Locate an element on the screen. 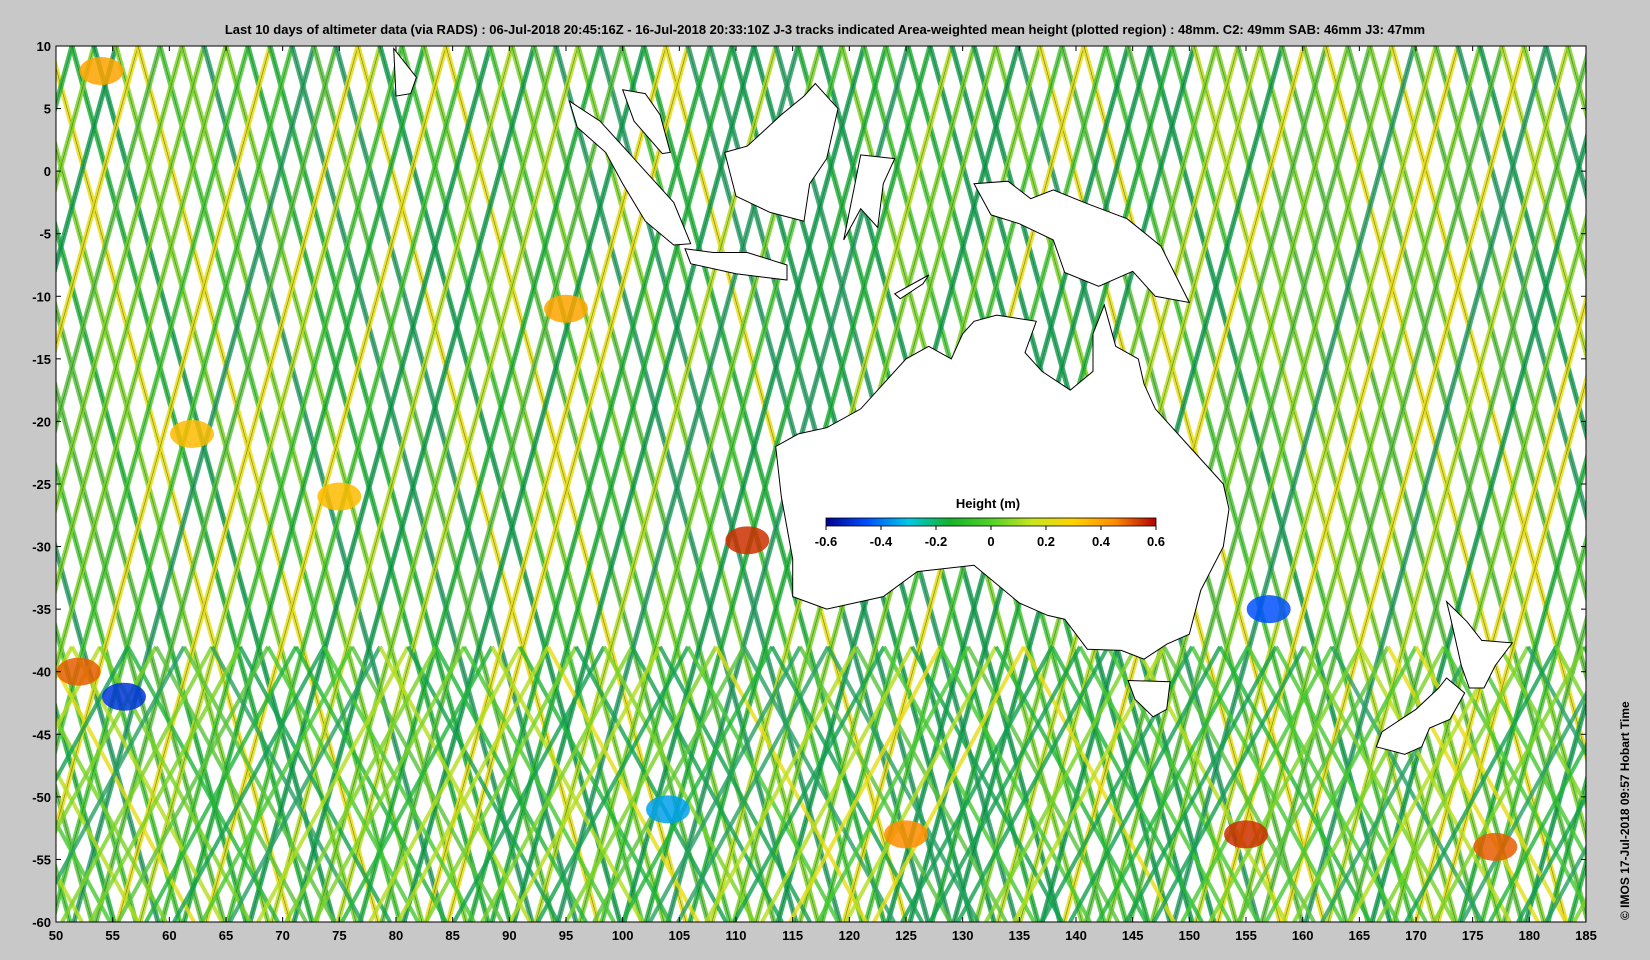  y-tick-label: -25 is located at coordinates (41, 484).